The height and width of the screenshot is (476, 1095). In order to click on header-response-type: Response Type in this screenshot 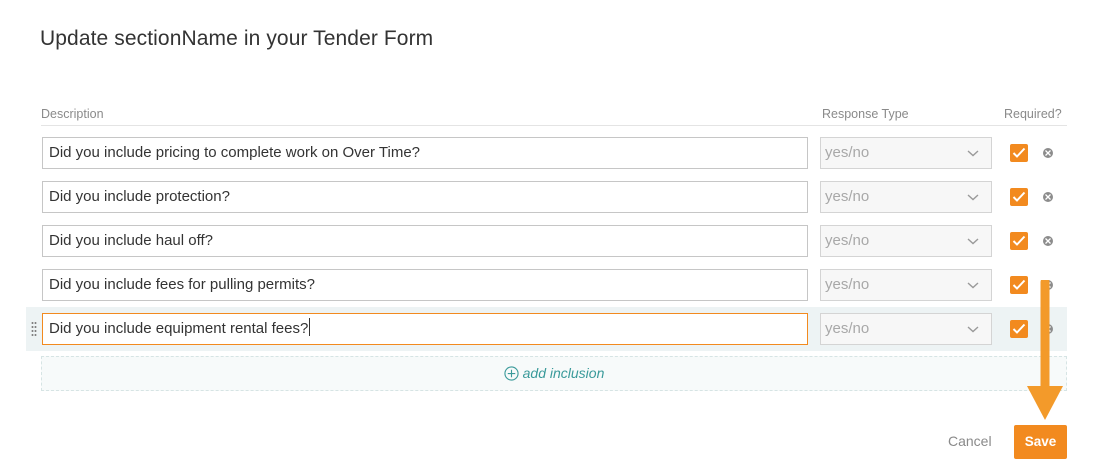, I will do `click(865, 114)`.